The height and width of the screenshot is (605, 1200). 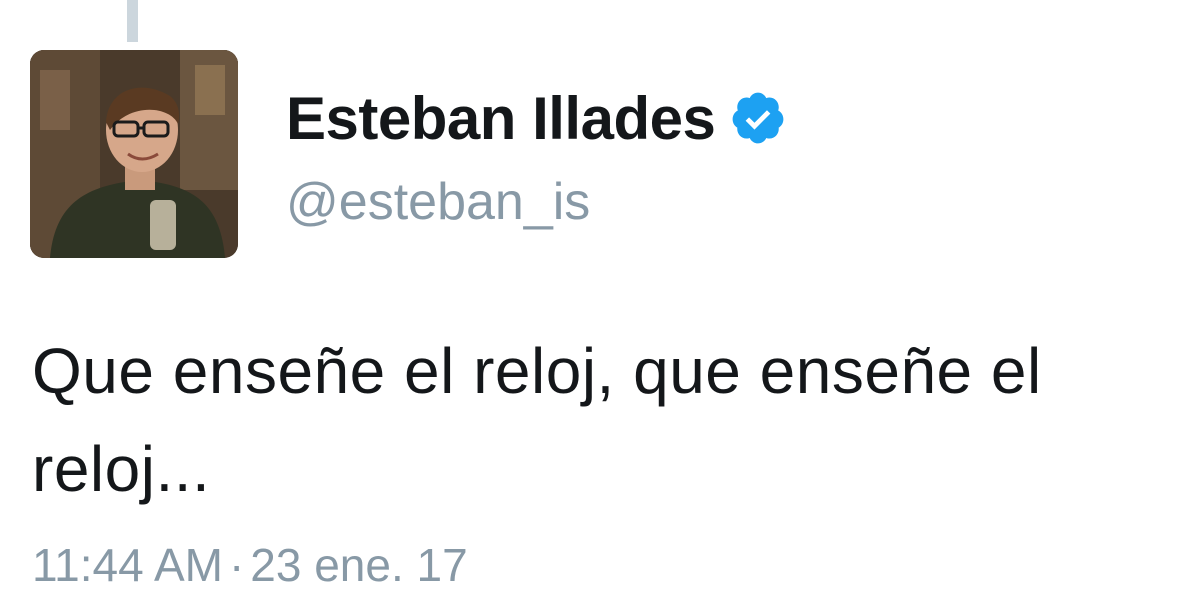 I want to click on profile-photo-icon, so click(x=134, y=154).